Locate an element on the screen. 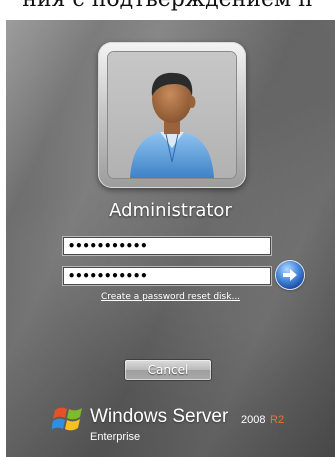  windows-flag-icon is located at coordinates (67, 419).